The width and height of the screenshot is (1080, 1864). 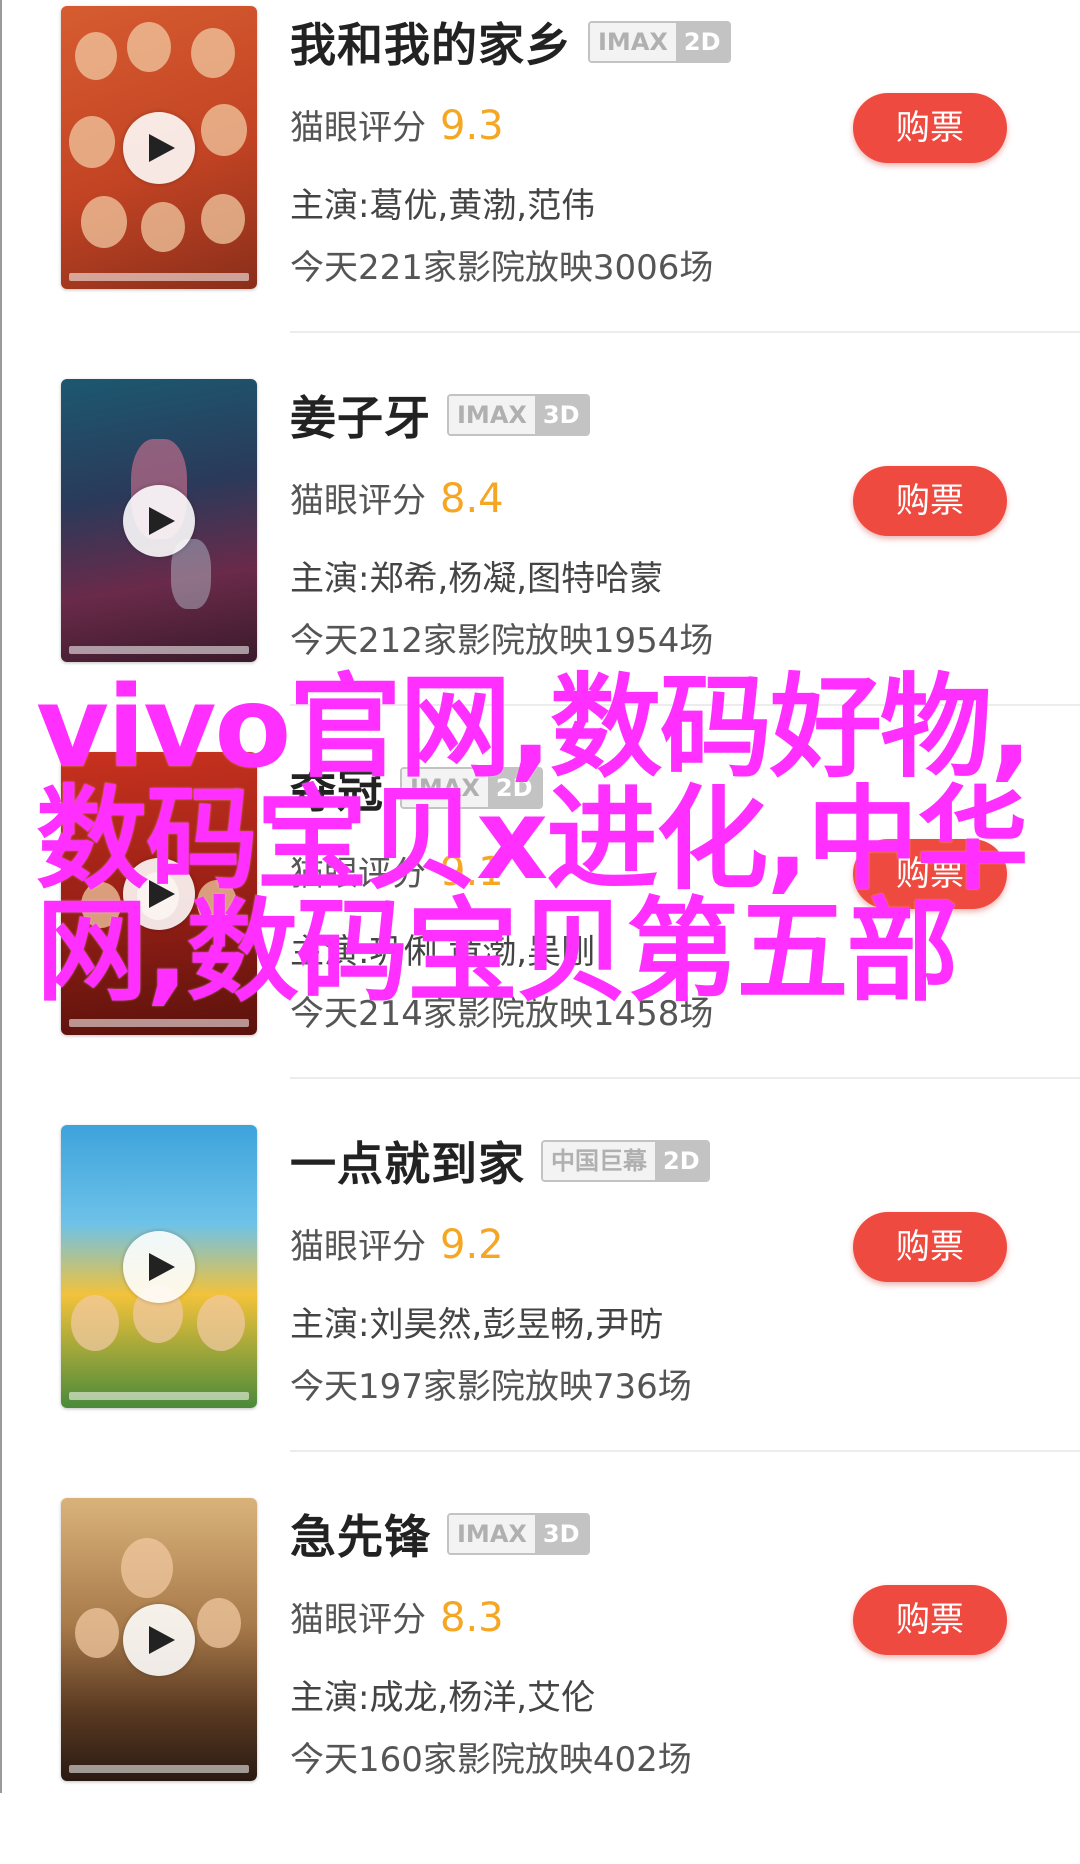 I want to click on showtimes-line: 今天160家影院放映402场, so click(x=491, y=1760).